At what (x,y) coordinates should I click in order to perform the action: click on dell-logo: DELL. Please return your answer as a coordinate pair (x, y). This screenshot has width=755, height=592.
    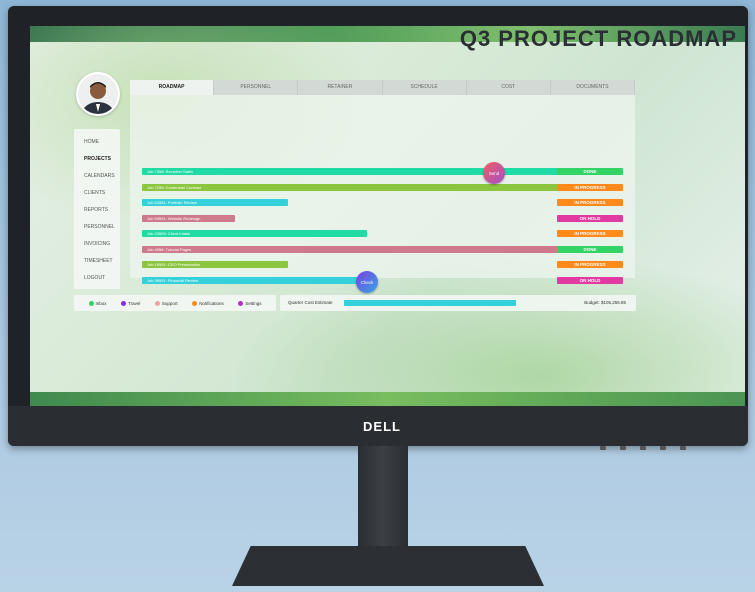
    Looking at the image, I should click on (382, 426).